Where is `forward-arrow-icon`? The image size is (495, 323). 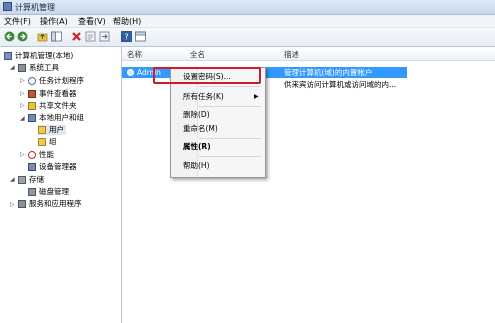
forward-arrow-icon is located at coordinates (22, 36).